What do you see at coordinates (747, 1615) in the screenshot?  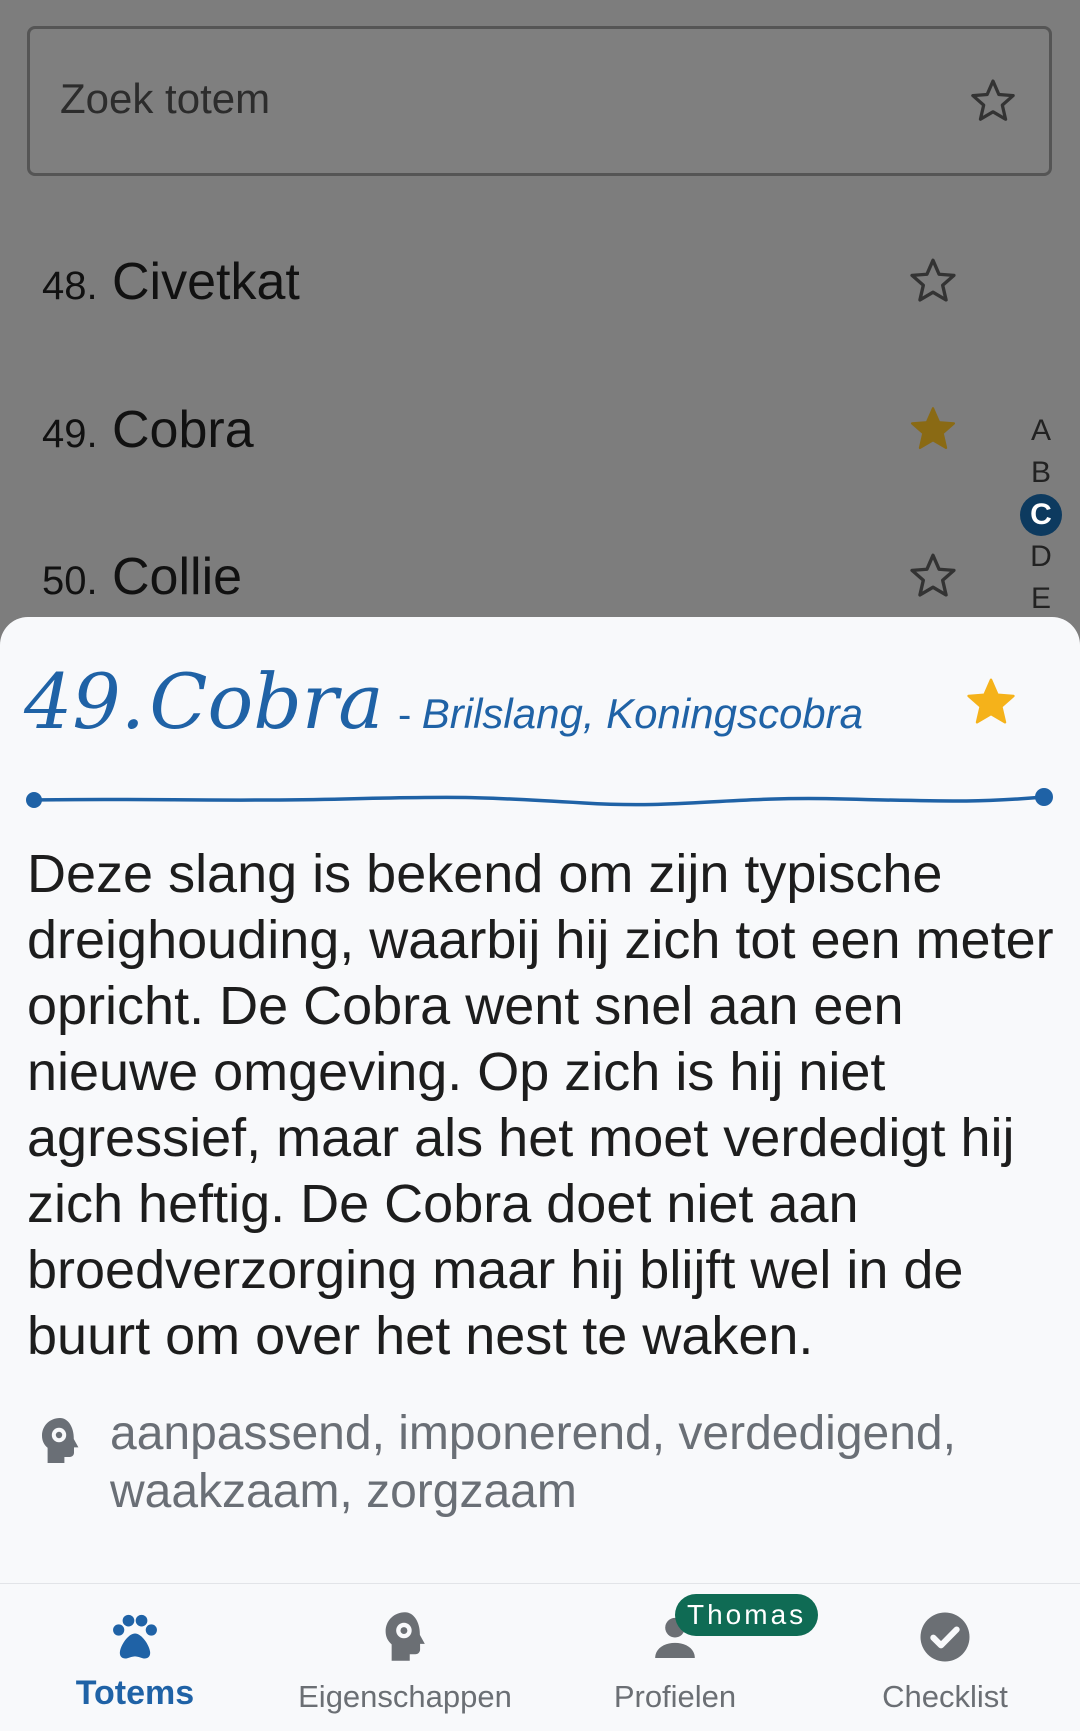 I see `active-profile-badge: Thomas` at bounding box center [747, 1615].